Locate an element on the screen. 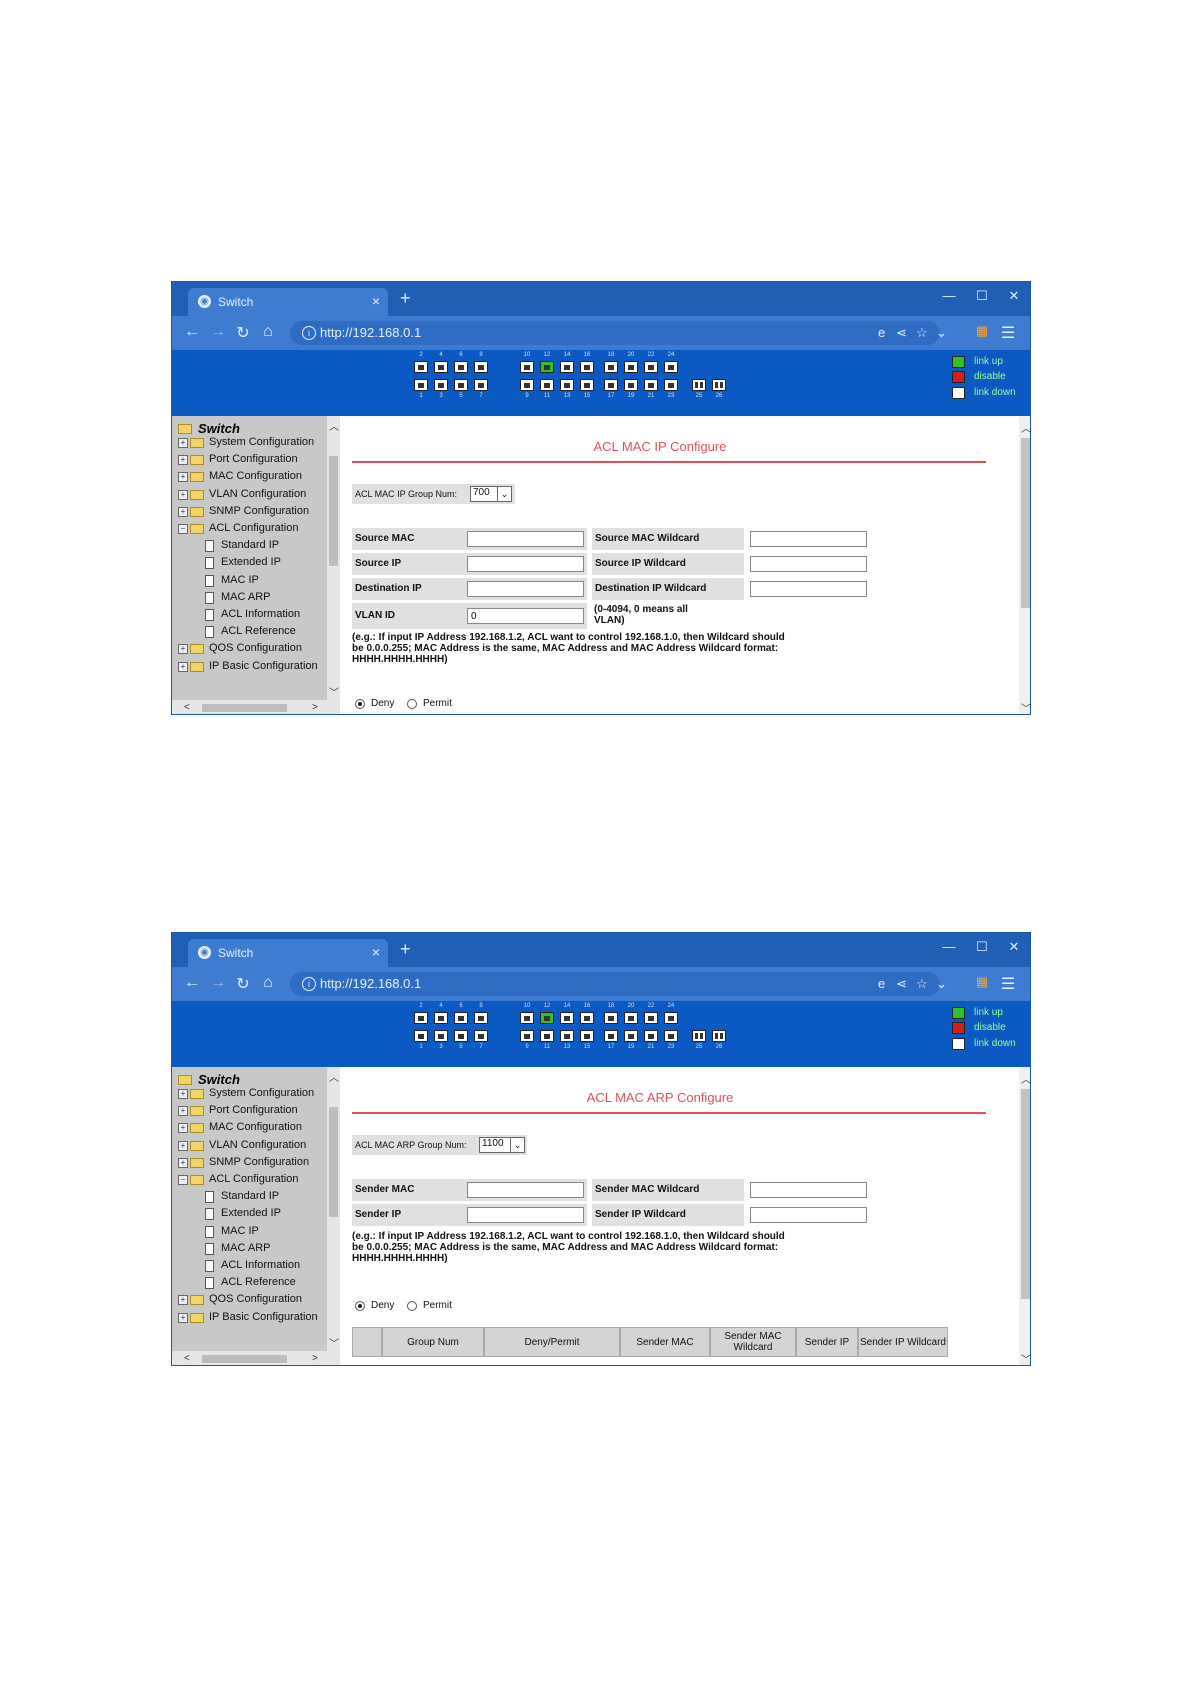 This screenshot has width=1191, height=1684. port-21-icon is located at coordinates (651, 385).